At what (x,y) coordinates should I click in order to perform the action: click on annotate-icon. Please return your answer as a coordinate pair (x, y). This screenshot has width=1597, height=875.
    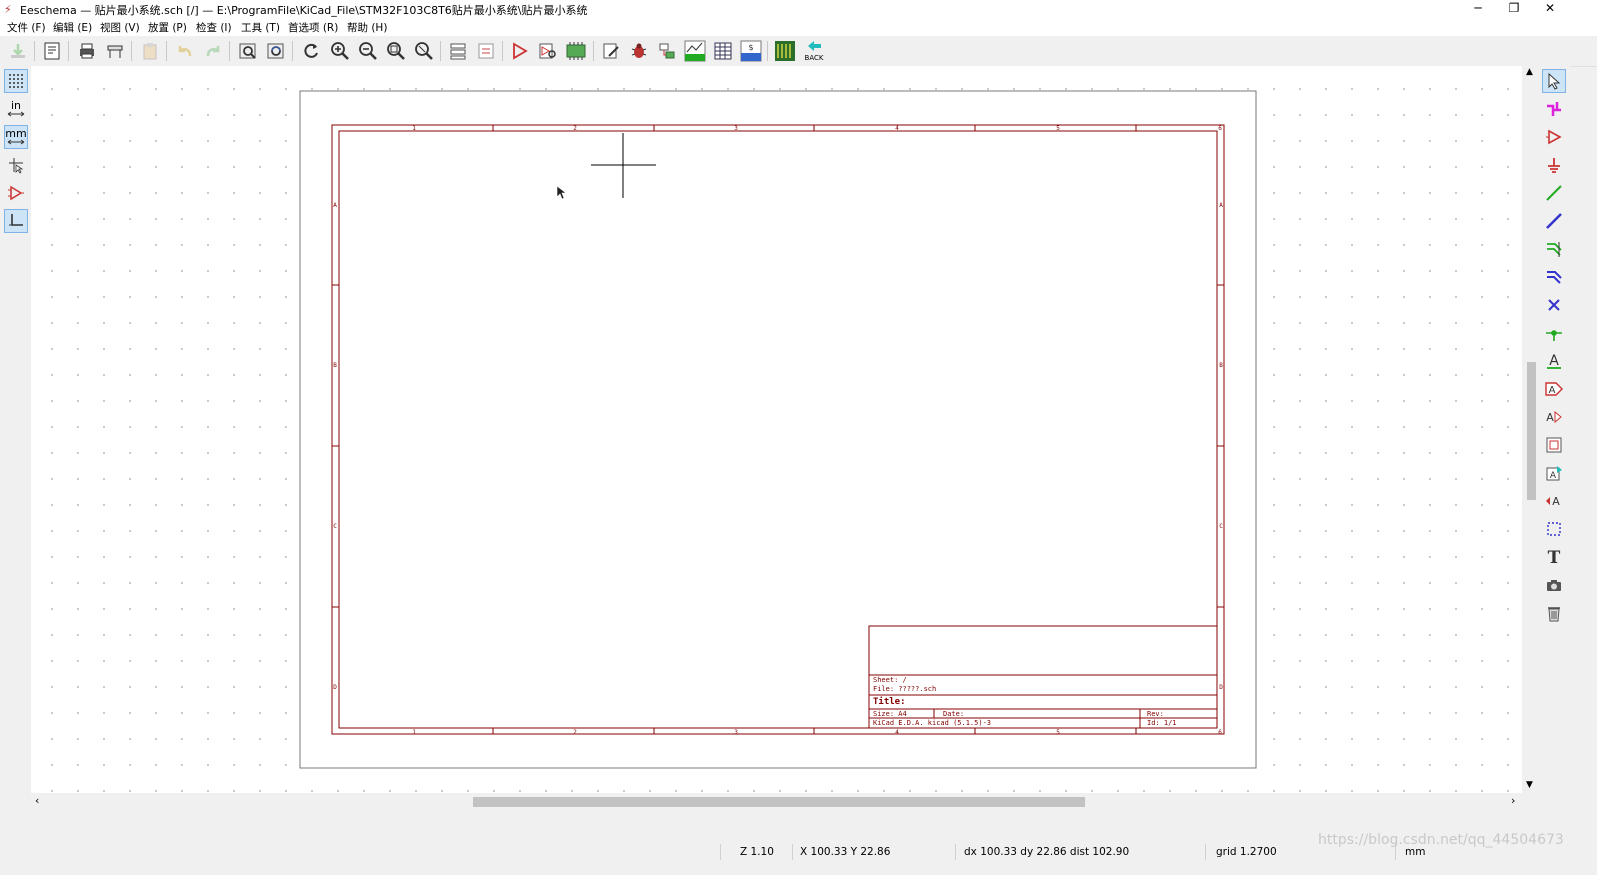
    Looking at the image, I should click on (576, 51).